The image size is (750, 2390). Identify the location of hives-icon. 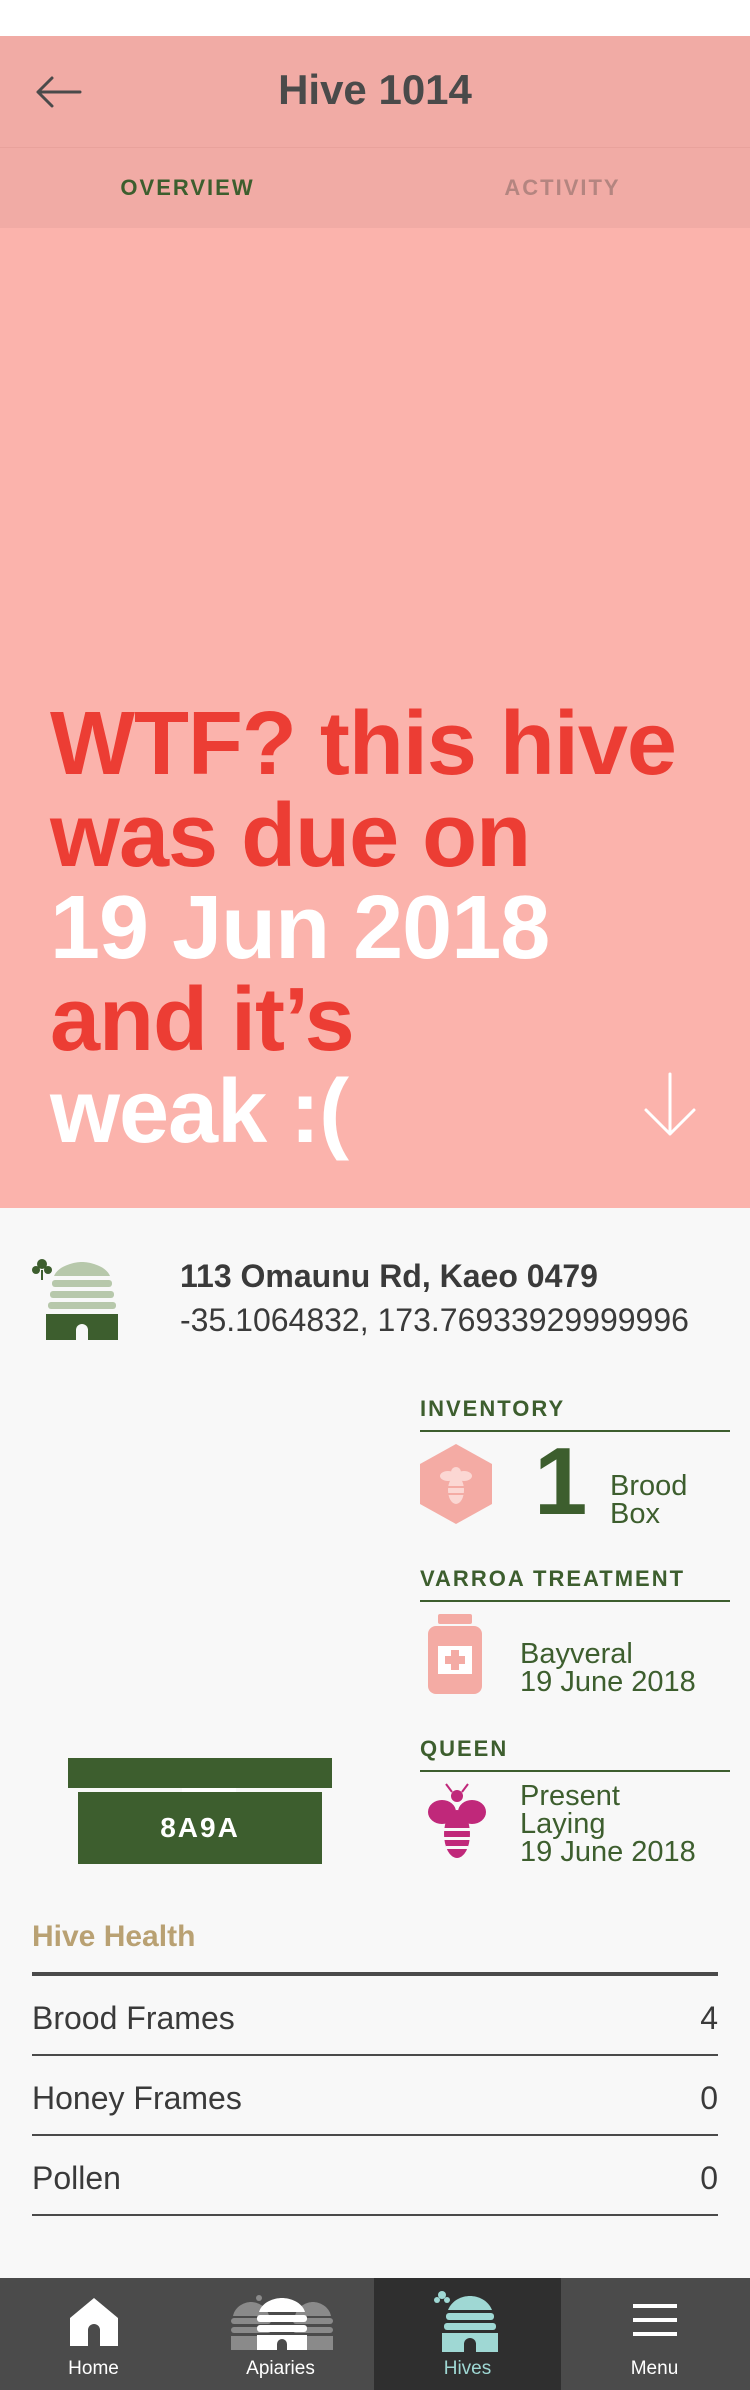
(466, 2321).